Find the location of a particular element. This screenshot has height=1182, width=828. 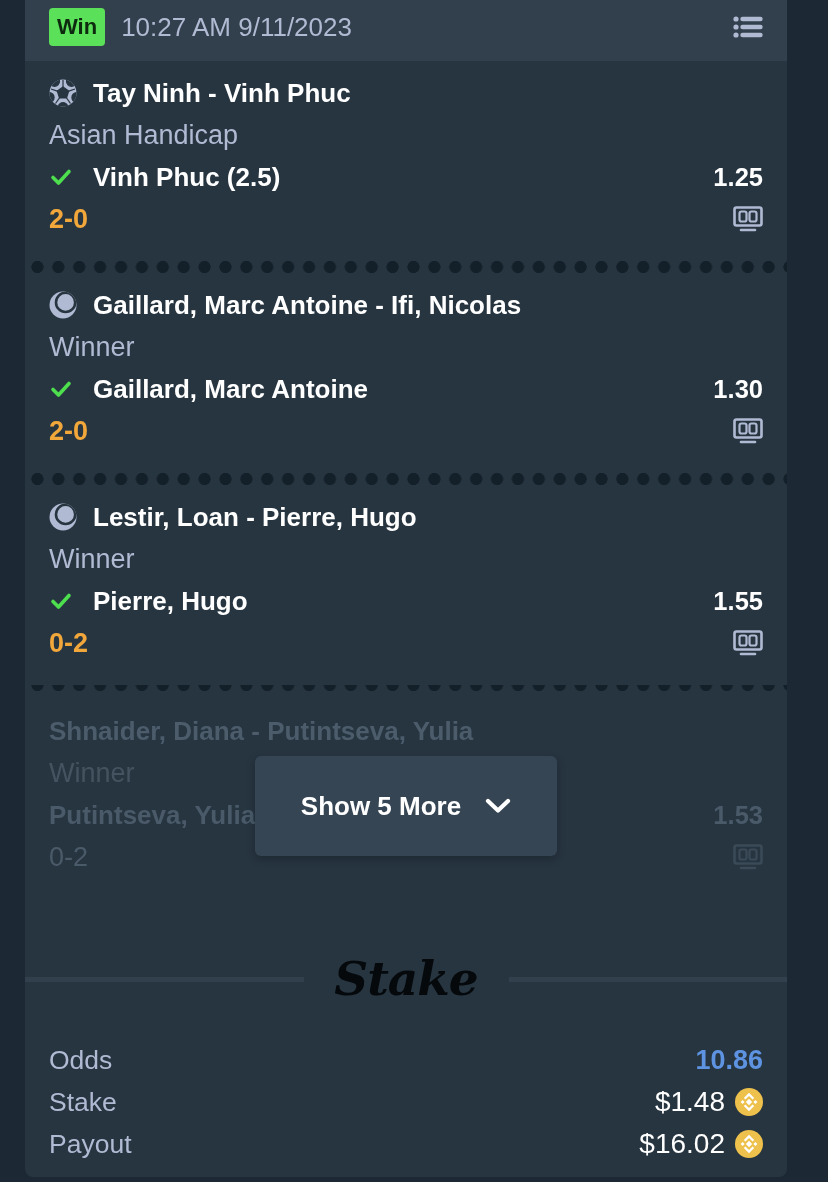

summary-label: Odds is located at coordinates (81, 1060).